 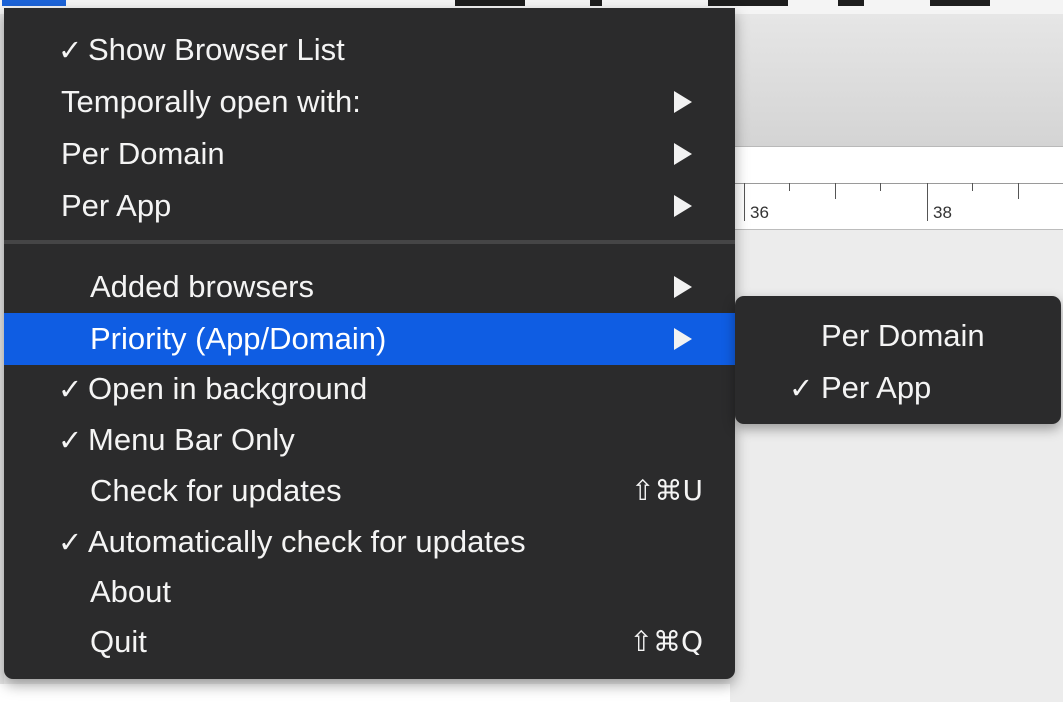 I want to click on menu-item-label: Temporally open with:, so click(x=211, y=101).